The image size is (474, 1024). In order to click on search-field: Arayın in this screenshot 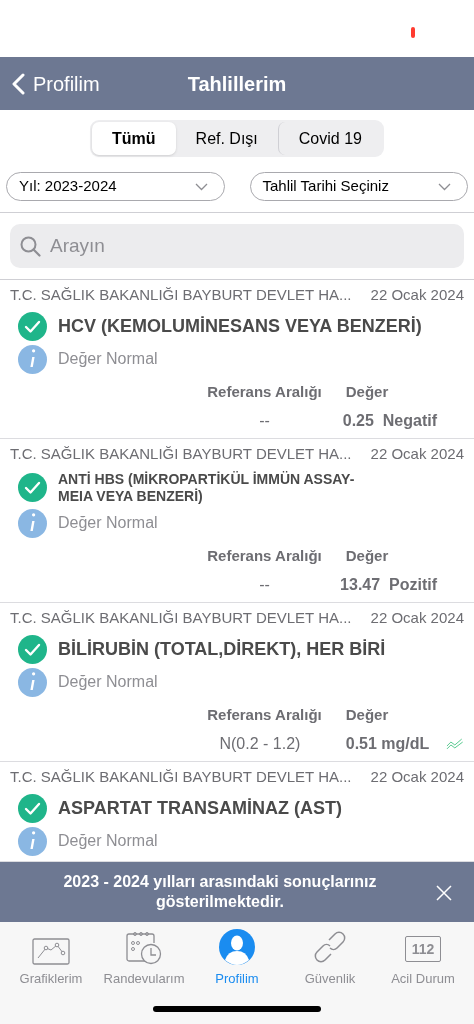, I will do `click(237, 246)`.